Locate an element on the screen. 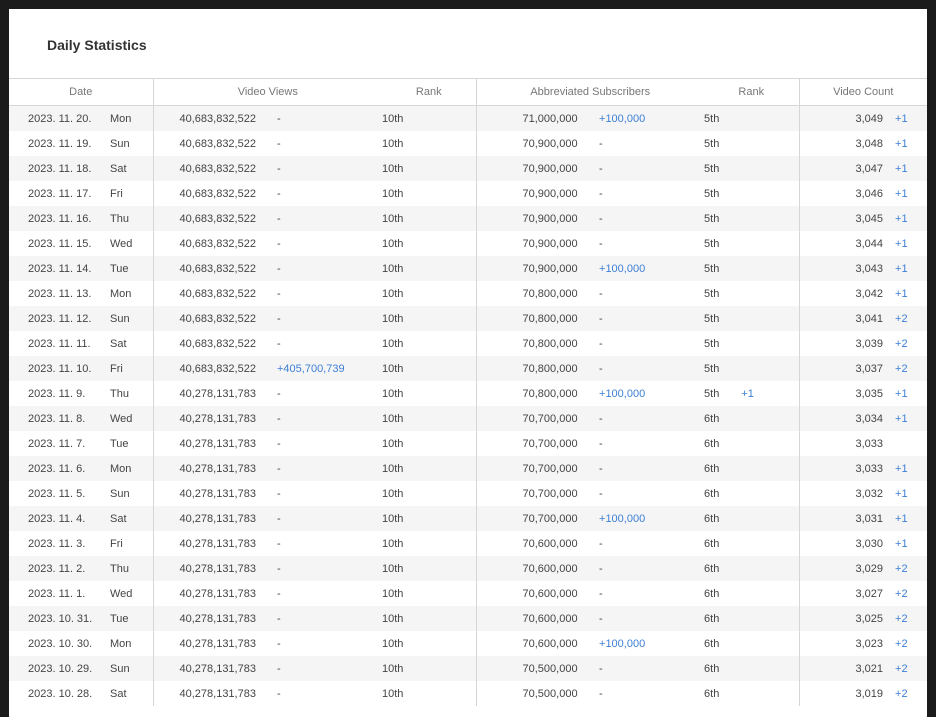 The image size is (936, 717). weekday-cell: Wed is located at coordinates (131, 243).